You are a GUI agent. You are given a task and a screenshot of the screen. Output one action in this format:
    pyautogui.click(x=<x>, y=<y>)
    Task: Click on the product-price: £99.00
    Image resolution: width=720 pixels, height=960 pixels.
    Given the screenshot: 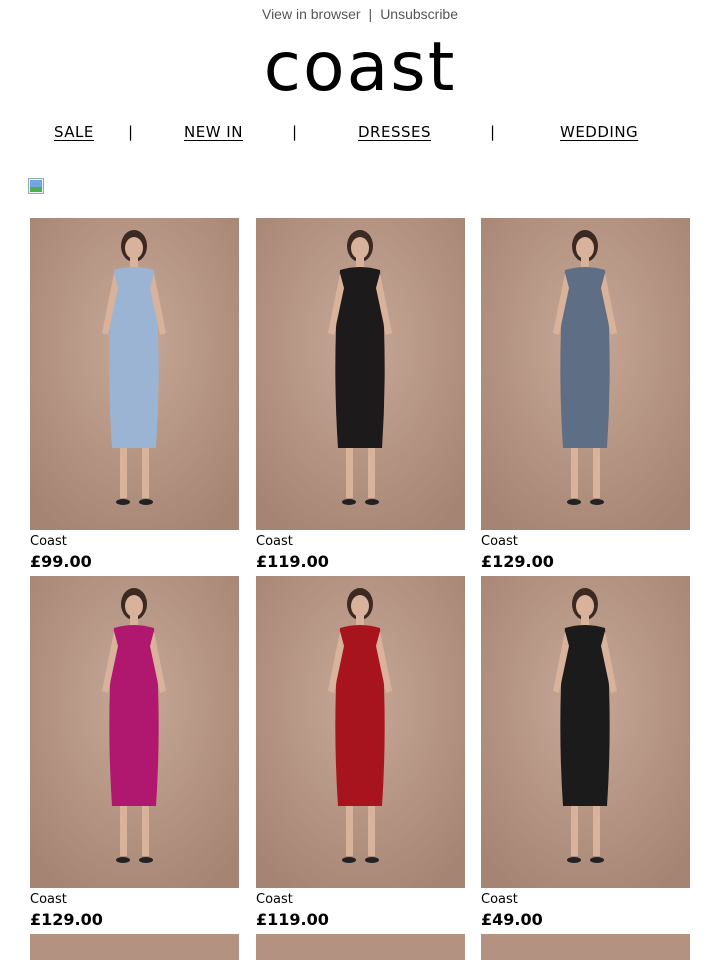 What is the action you would take?
    pyautogui.click(x=61, y=561)
    